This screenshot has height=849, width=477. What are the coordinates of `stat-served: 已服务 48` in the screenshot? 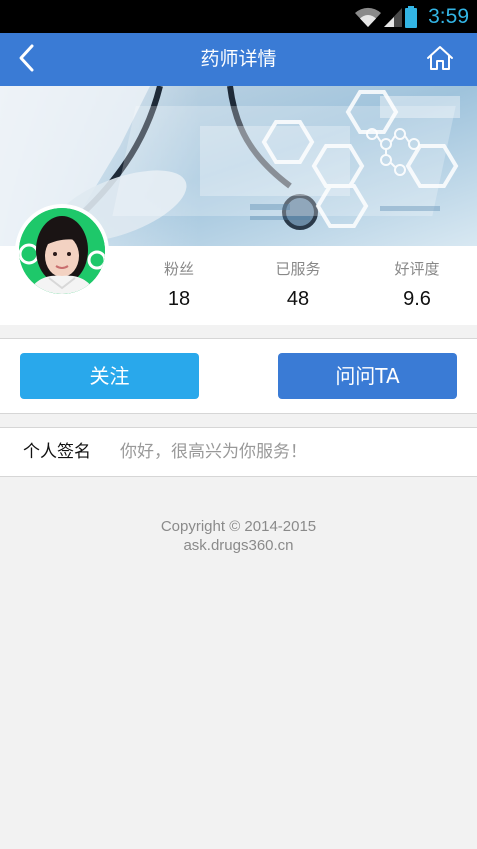 It's located at (298, 278).